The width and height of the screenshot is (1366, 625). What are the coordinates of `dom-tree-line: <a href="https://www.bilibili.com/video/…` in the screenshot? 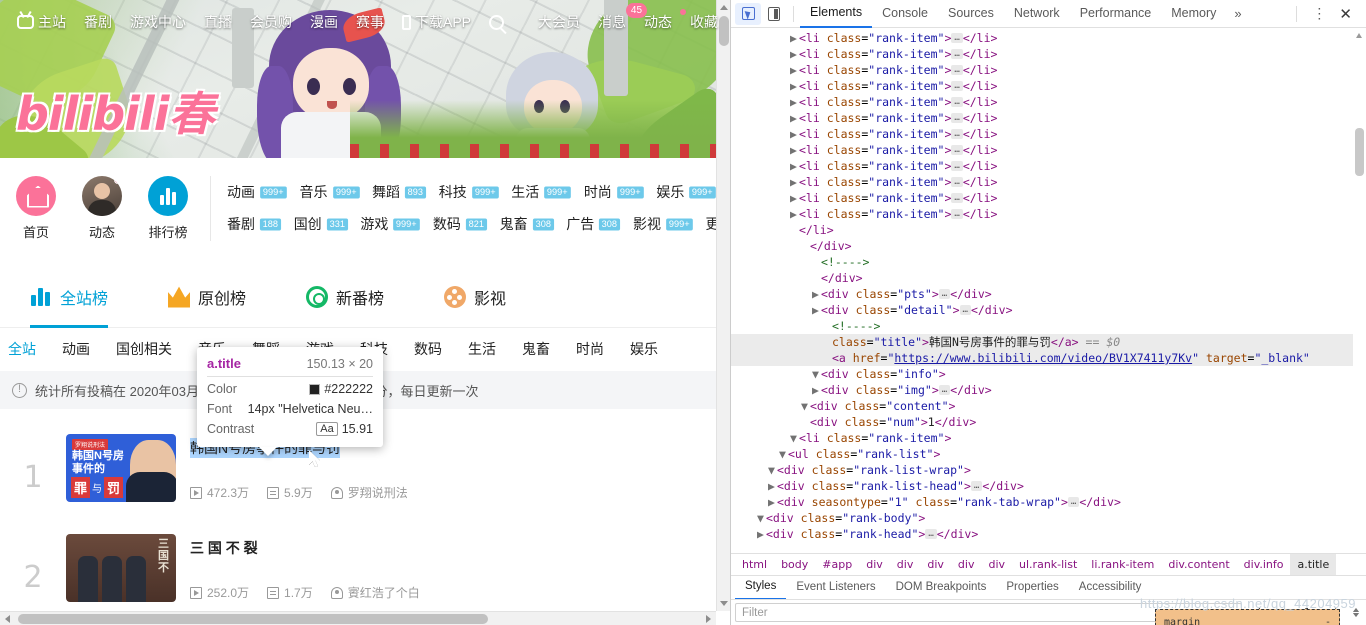 It's located at (1048, 358).